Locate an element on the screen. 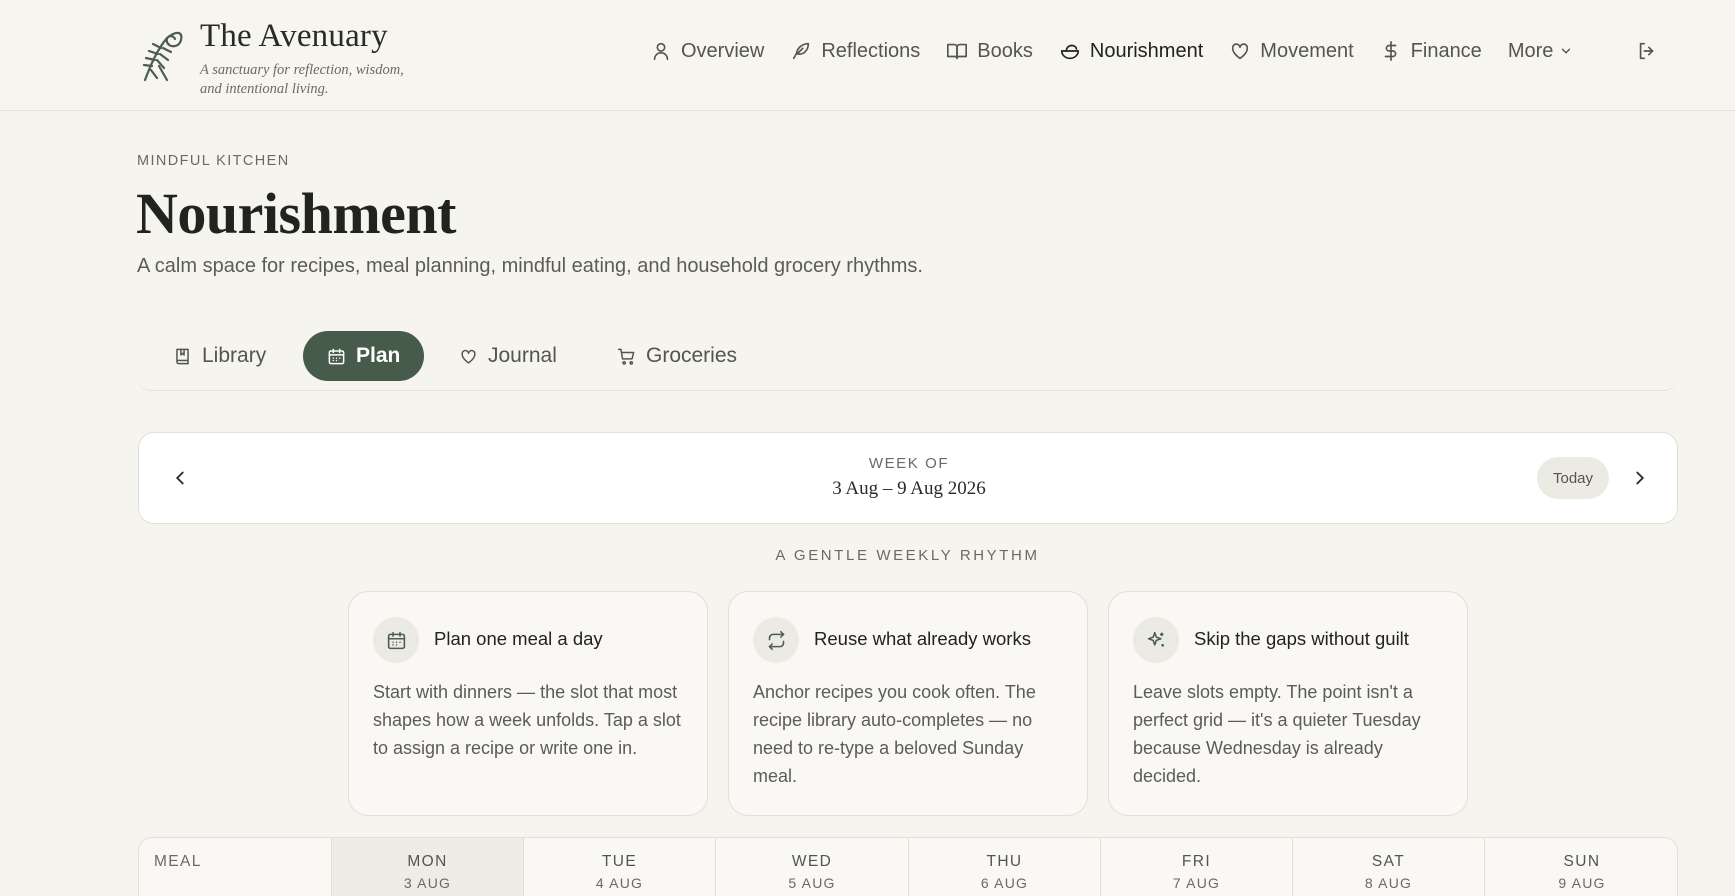 This screenshot has height=896, width=1735. day-header-mon: MON 3 AUG is located at coordinates (427, 867).